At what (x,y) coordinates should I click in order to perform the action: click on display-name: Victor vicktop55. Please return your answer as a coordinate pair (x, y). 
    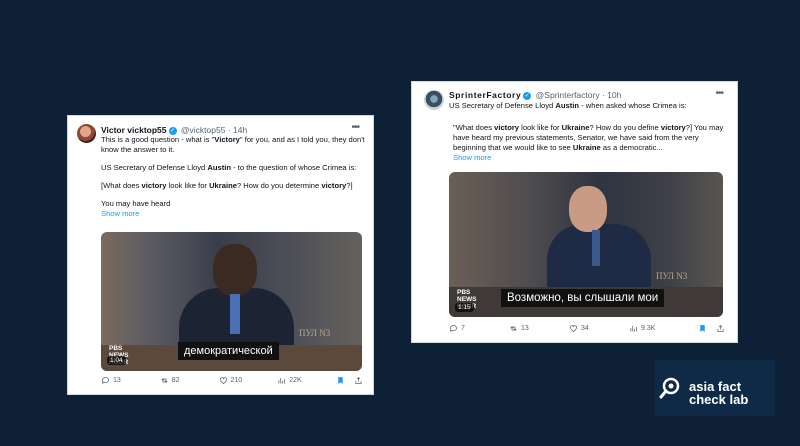
    Looking at the image, I should click on (134, 130).